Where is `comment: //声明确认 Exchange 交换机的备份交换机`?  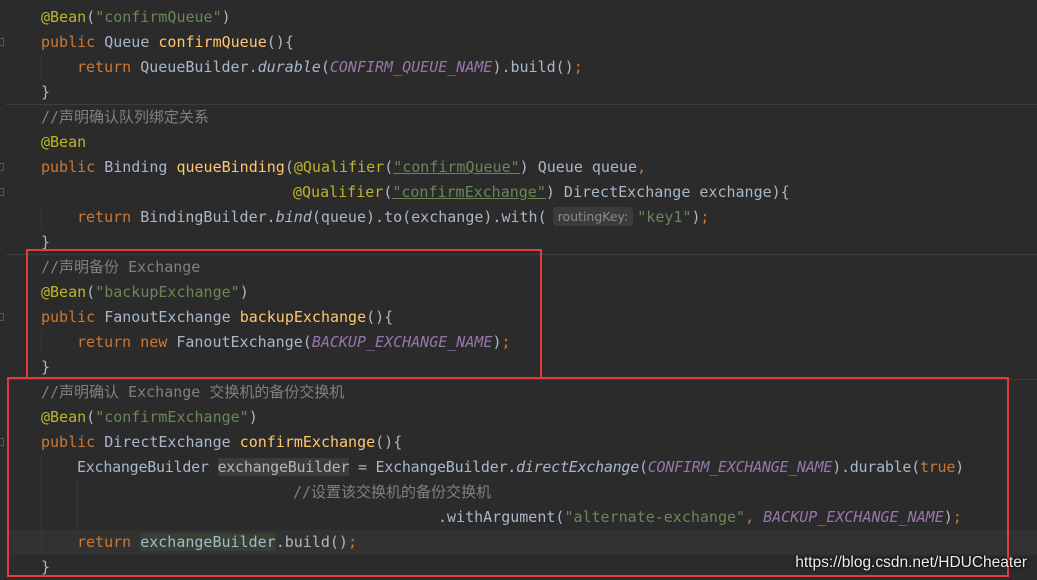
comment: //声明确认 Exchange 交换机的备份交换机 is located at coordinates (193, 392).